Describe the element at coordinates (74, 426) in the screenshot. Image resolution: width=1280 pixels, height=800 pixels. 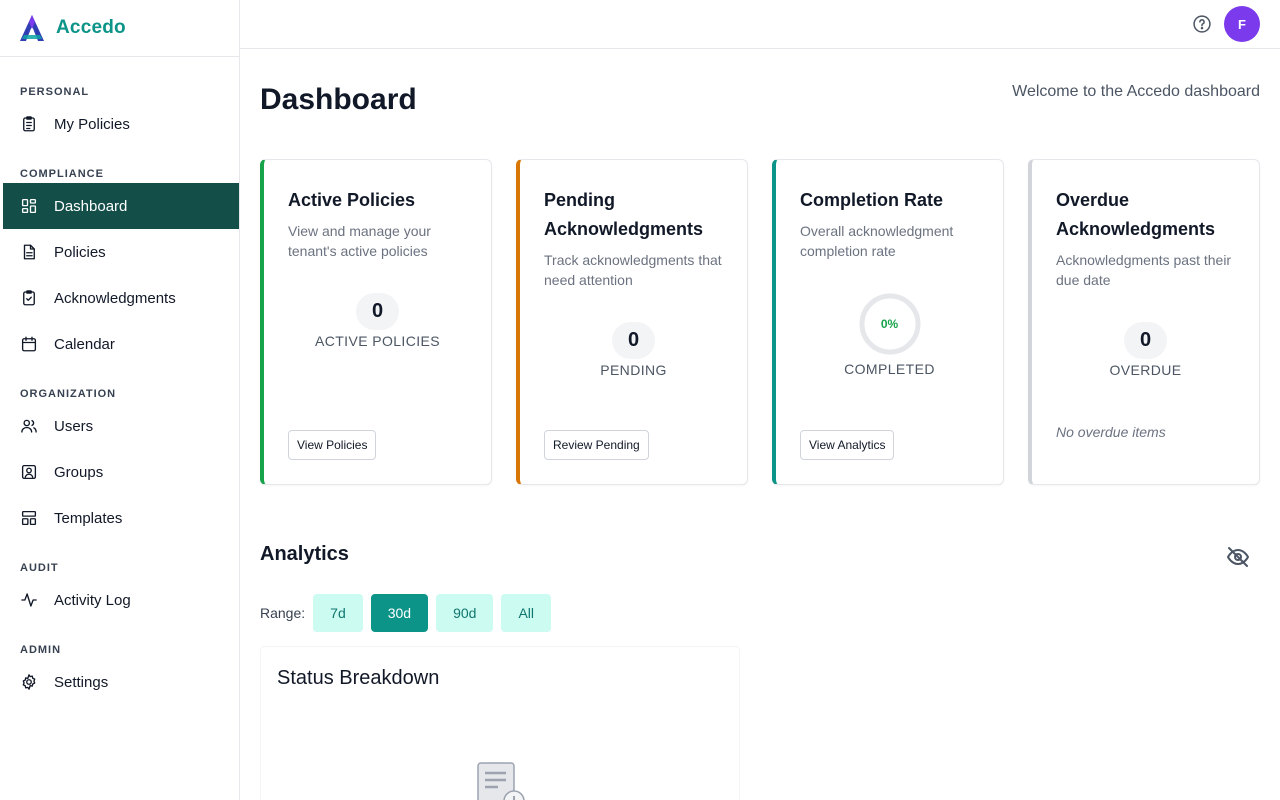
I see `sidebar-item-label: Users` at that location.